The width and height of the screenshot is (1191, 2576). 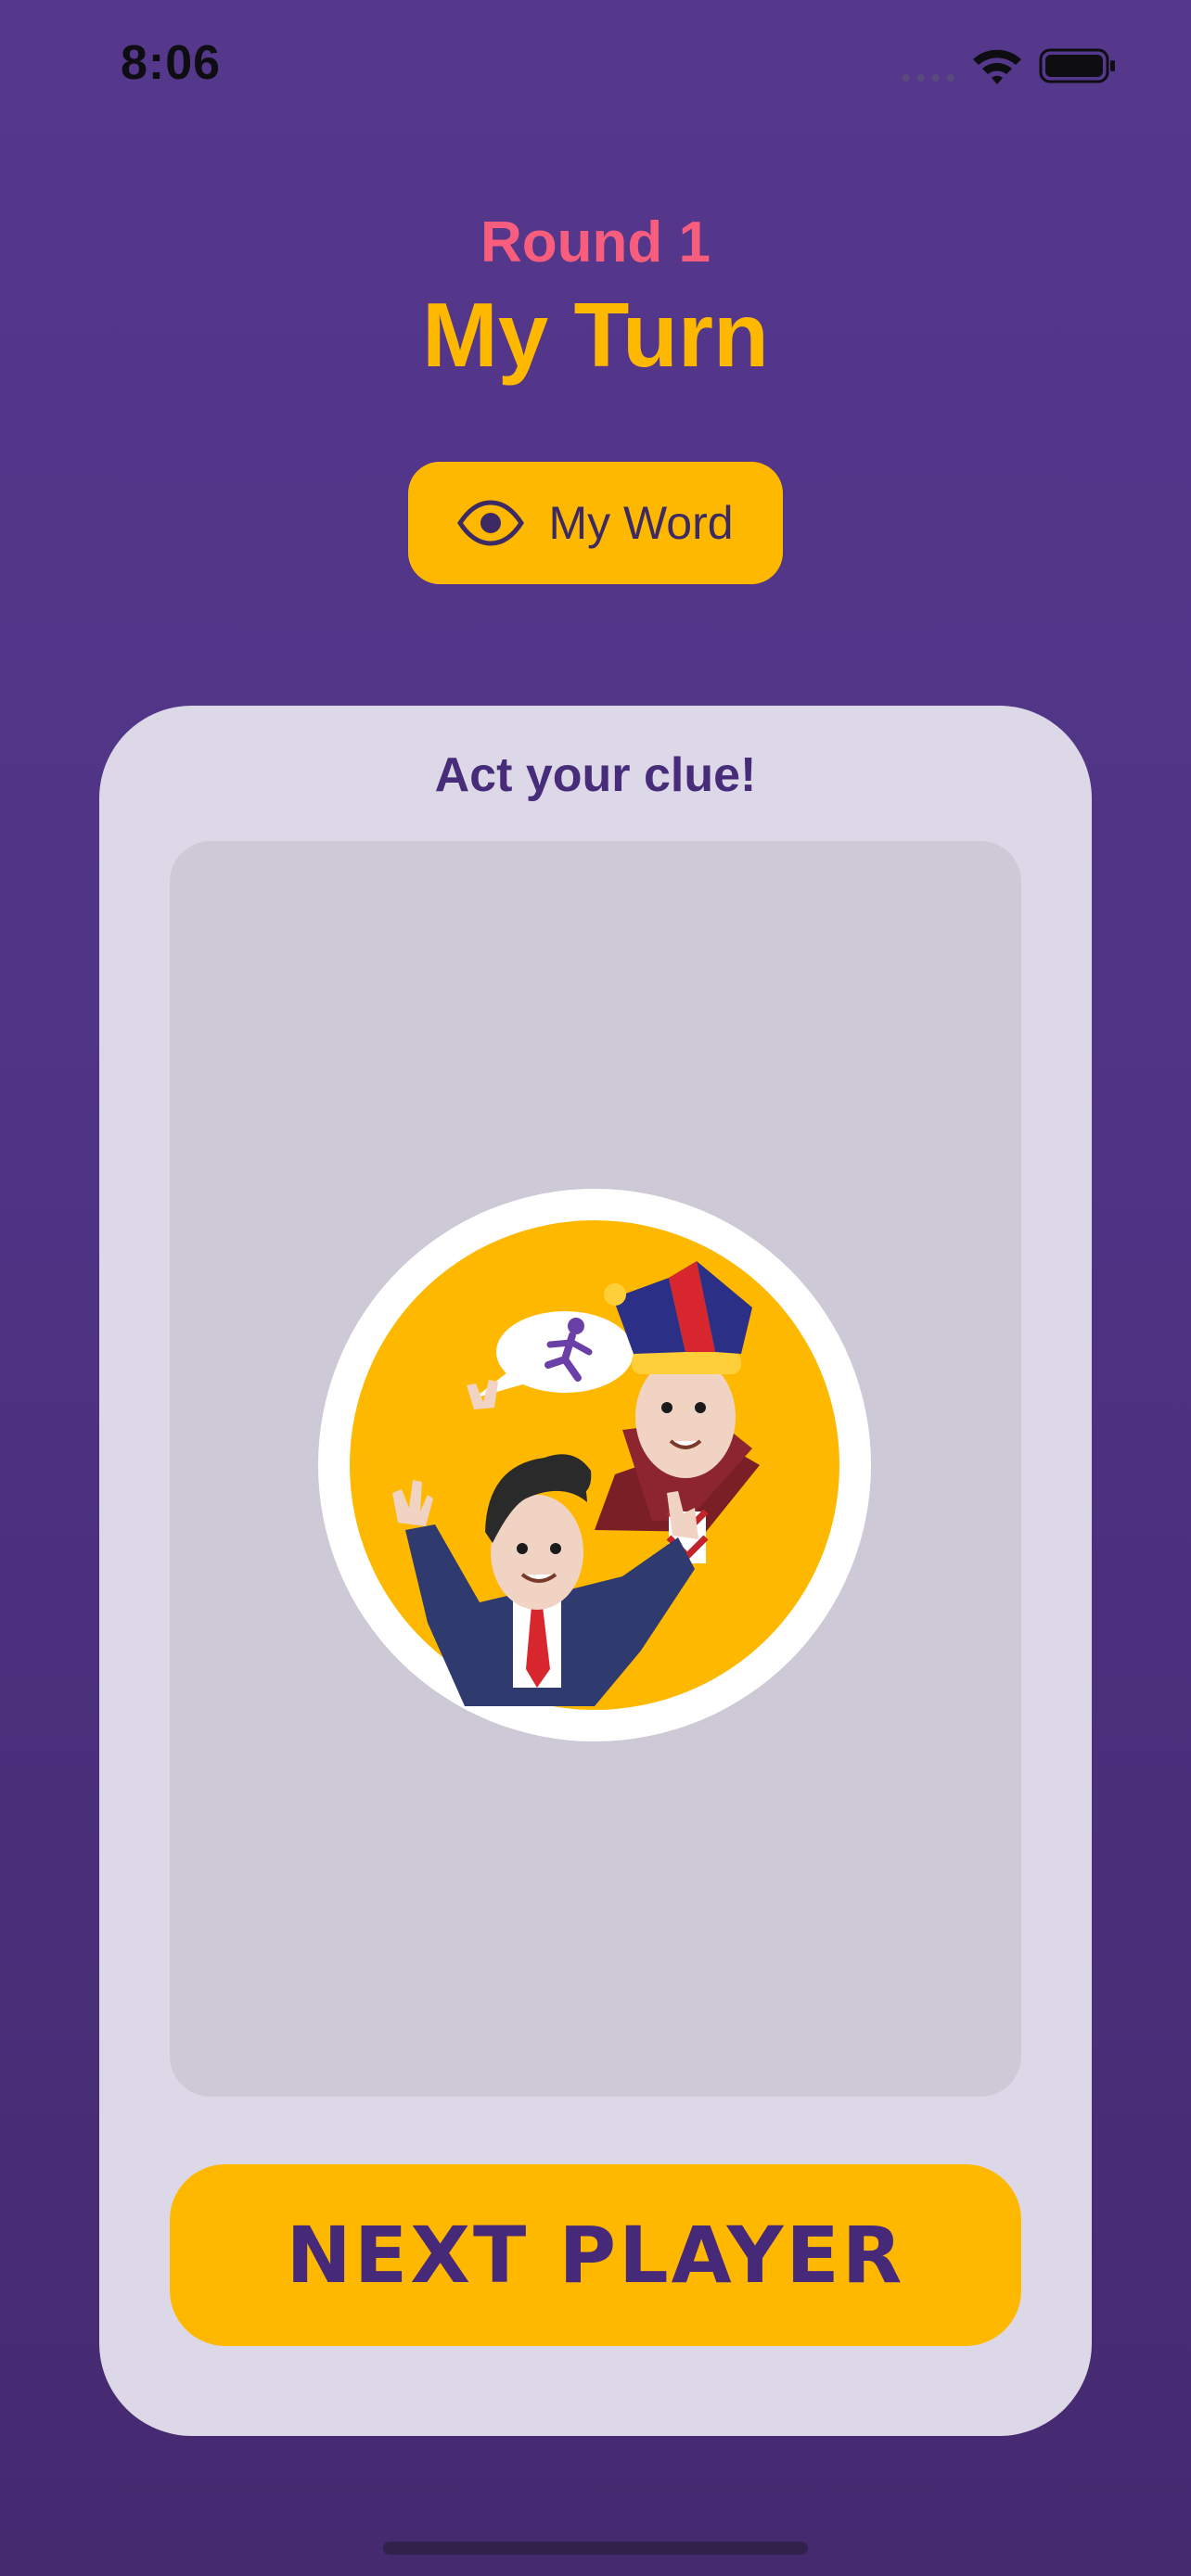 I want to click on next-player-label: NEXT PLAYER, so click(x=595, y=2256).